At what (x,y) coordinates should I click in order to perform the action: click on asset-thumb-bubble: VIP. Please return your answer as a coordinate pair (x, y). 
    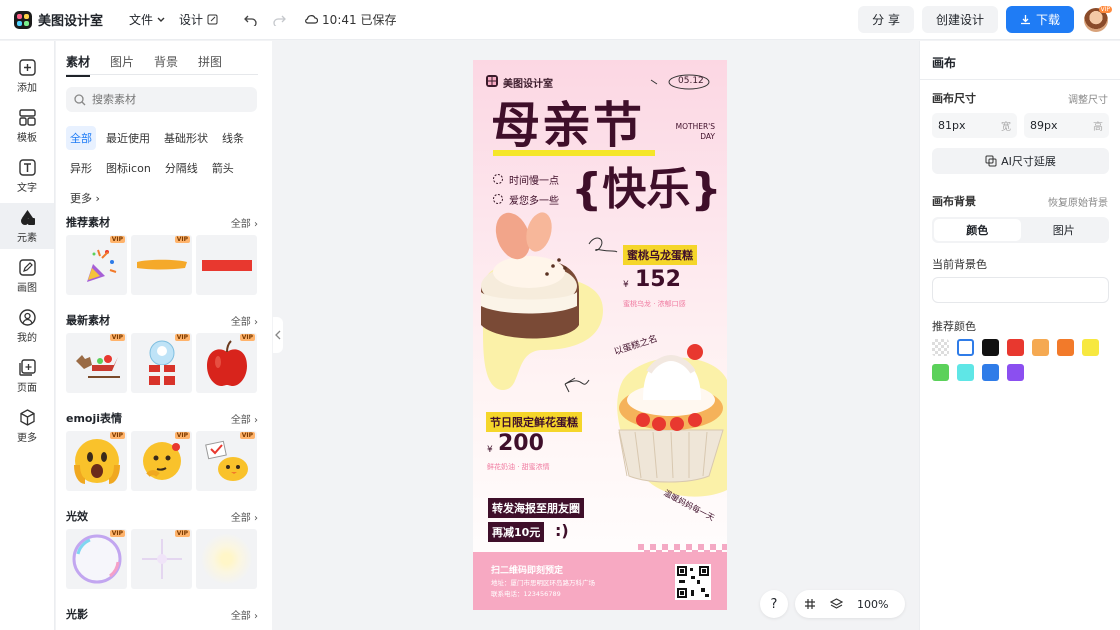
    Looking at the image, I should click on (96, 559).